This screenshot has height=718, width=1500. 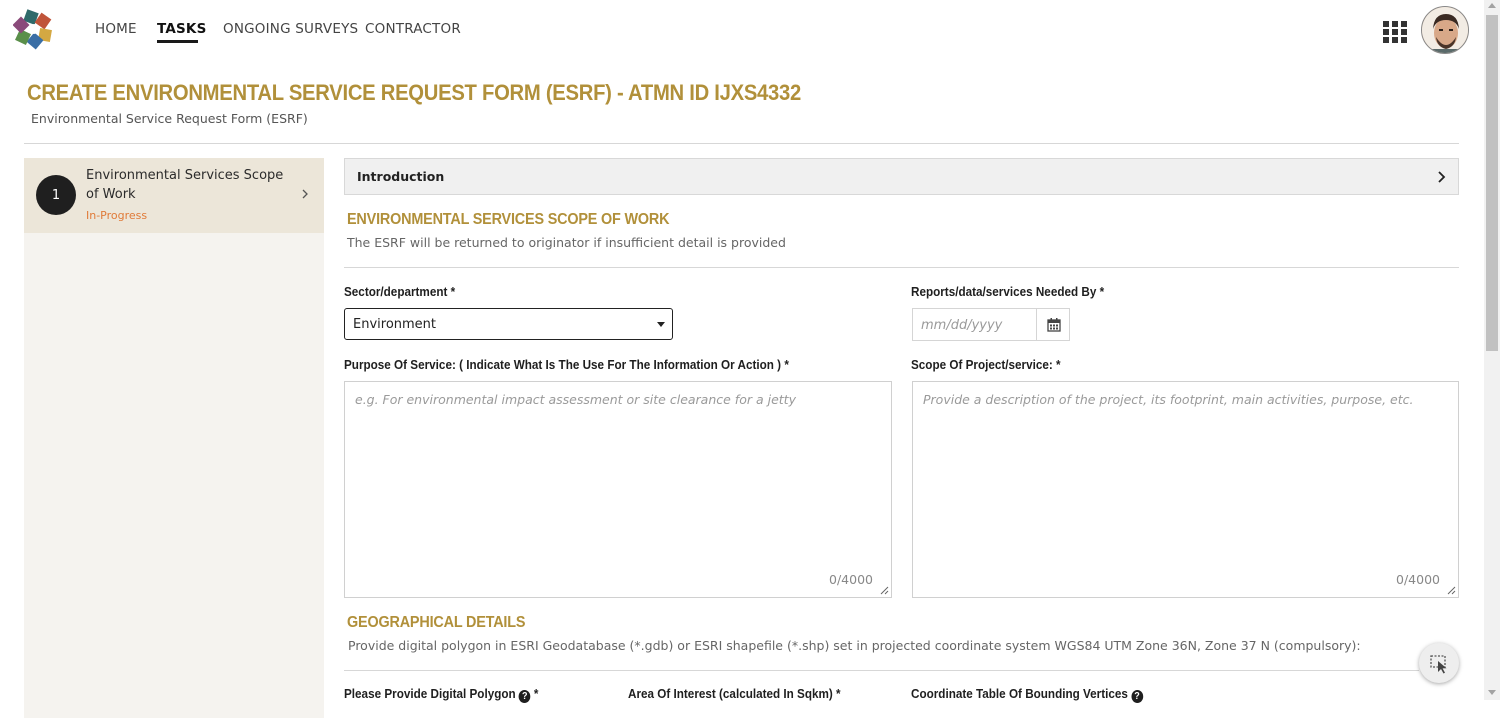 I want to click on area-label: Area Of Interest (calculated In Sqkm) *, so click(x=734, y=693).